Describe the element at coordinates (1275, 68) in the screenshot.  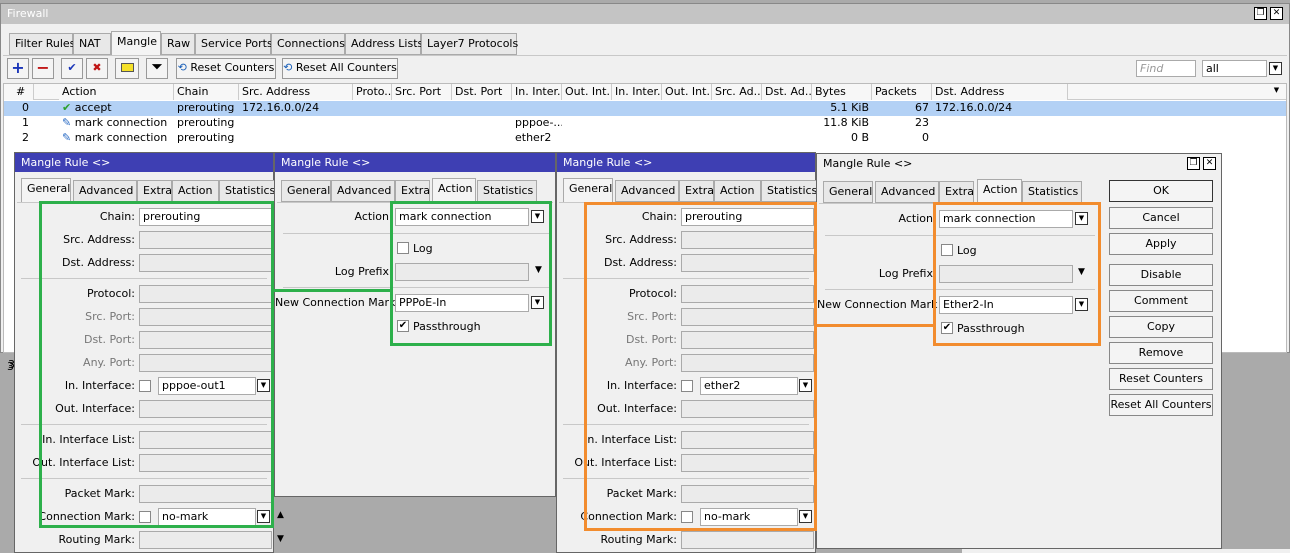
I see `filter-dropdown-icon: ▼` at that location.